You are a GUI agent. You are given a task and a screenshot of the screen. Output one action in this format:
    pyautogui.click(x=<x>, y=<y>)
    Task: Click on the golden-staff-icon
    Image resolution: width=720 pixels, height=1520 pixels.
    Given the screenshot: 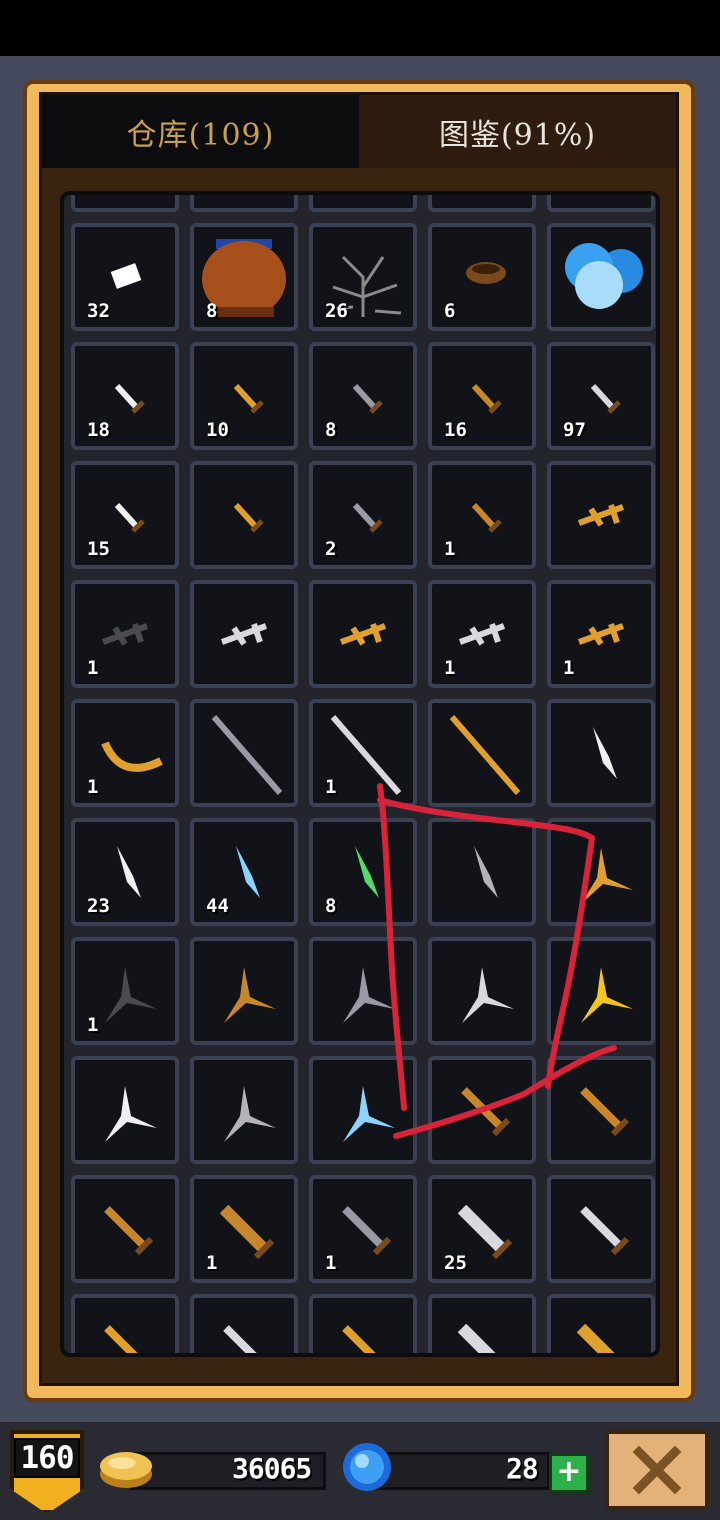 What is the action you would take?
    pyautogui.click(x=485, y=755)
    